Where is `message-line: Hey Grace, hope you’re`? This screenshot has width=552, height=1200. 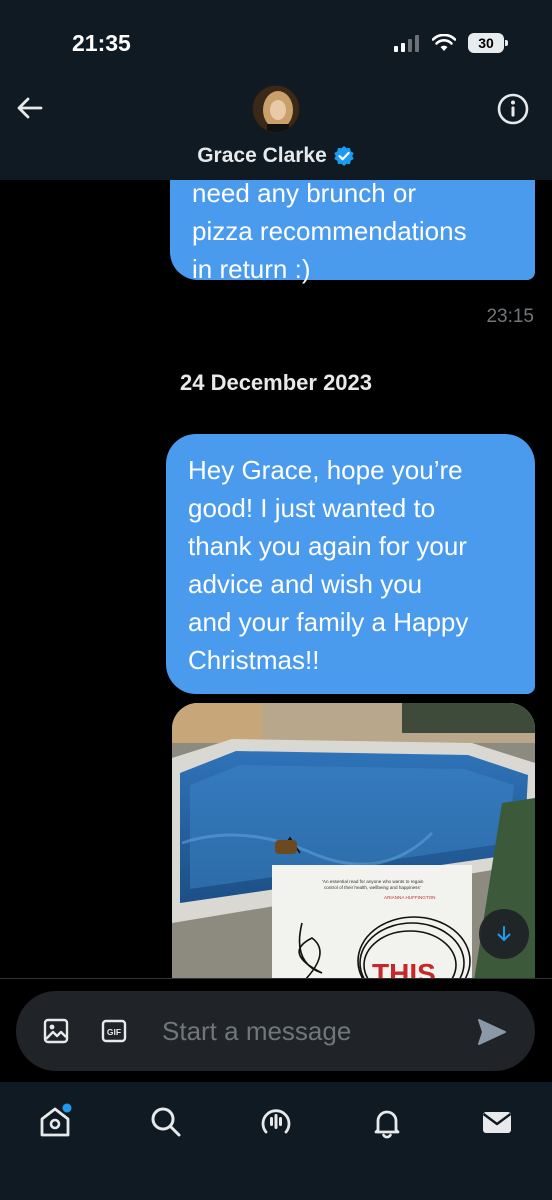 message-line: Hey Grace, hope you’re is located at coordinates (325, 470).